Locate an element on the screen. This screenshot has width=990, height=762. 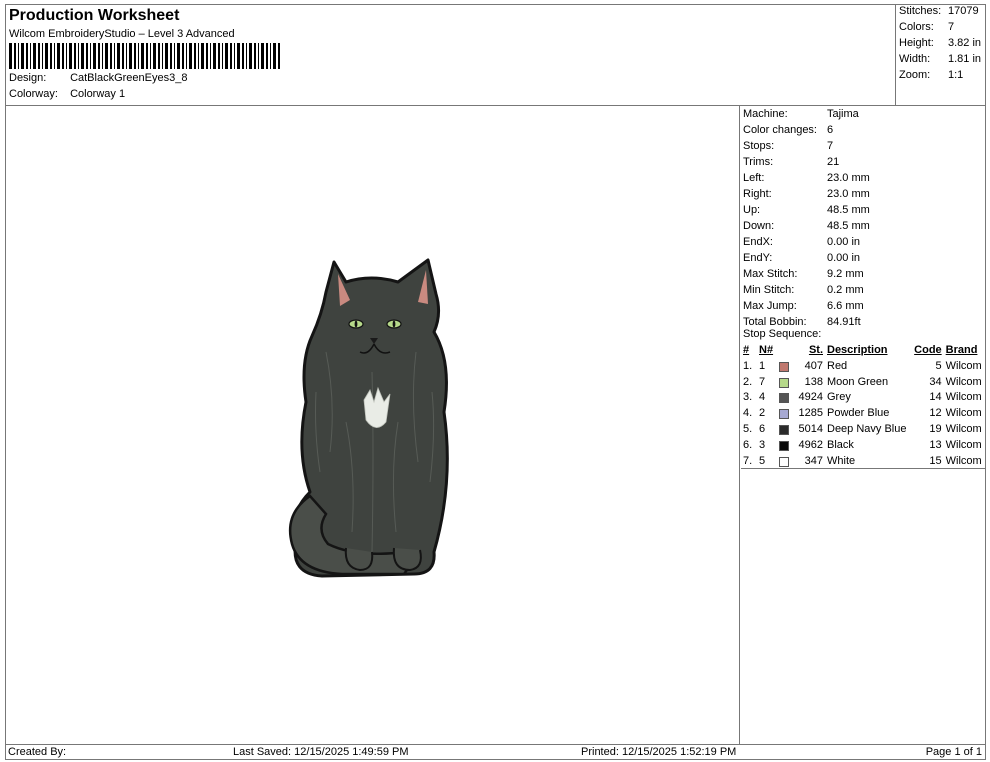
row-code: 13 is located at coordinates (935, 444).